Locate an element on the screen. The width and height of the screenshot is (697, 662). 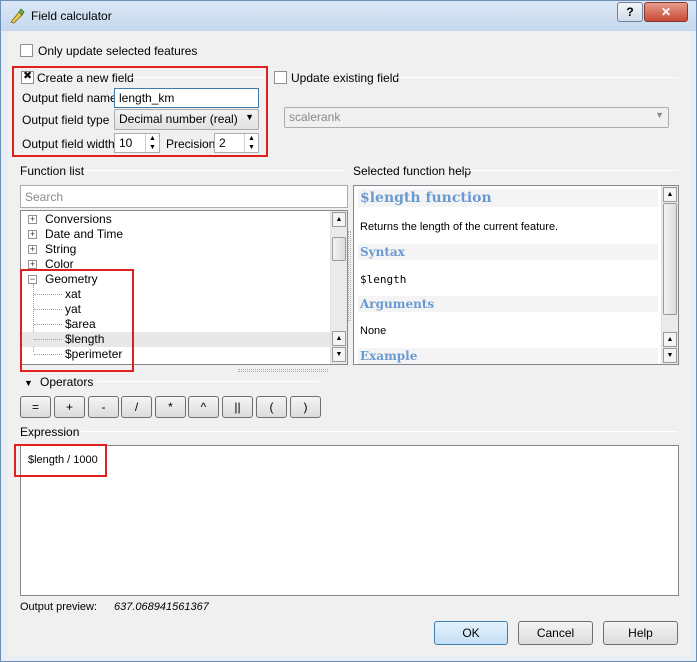
help-title: $length function is located at coordinates (508, 198).